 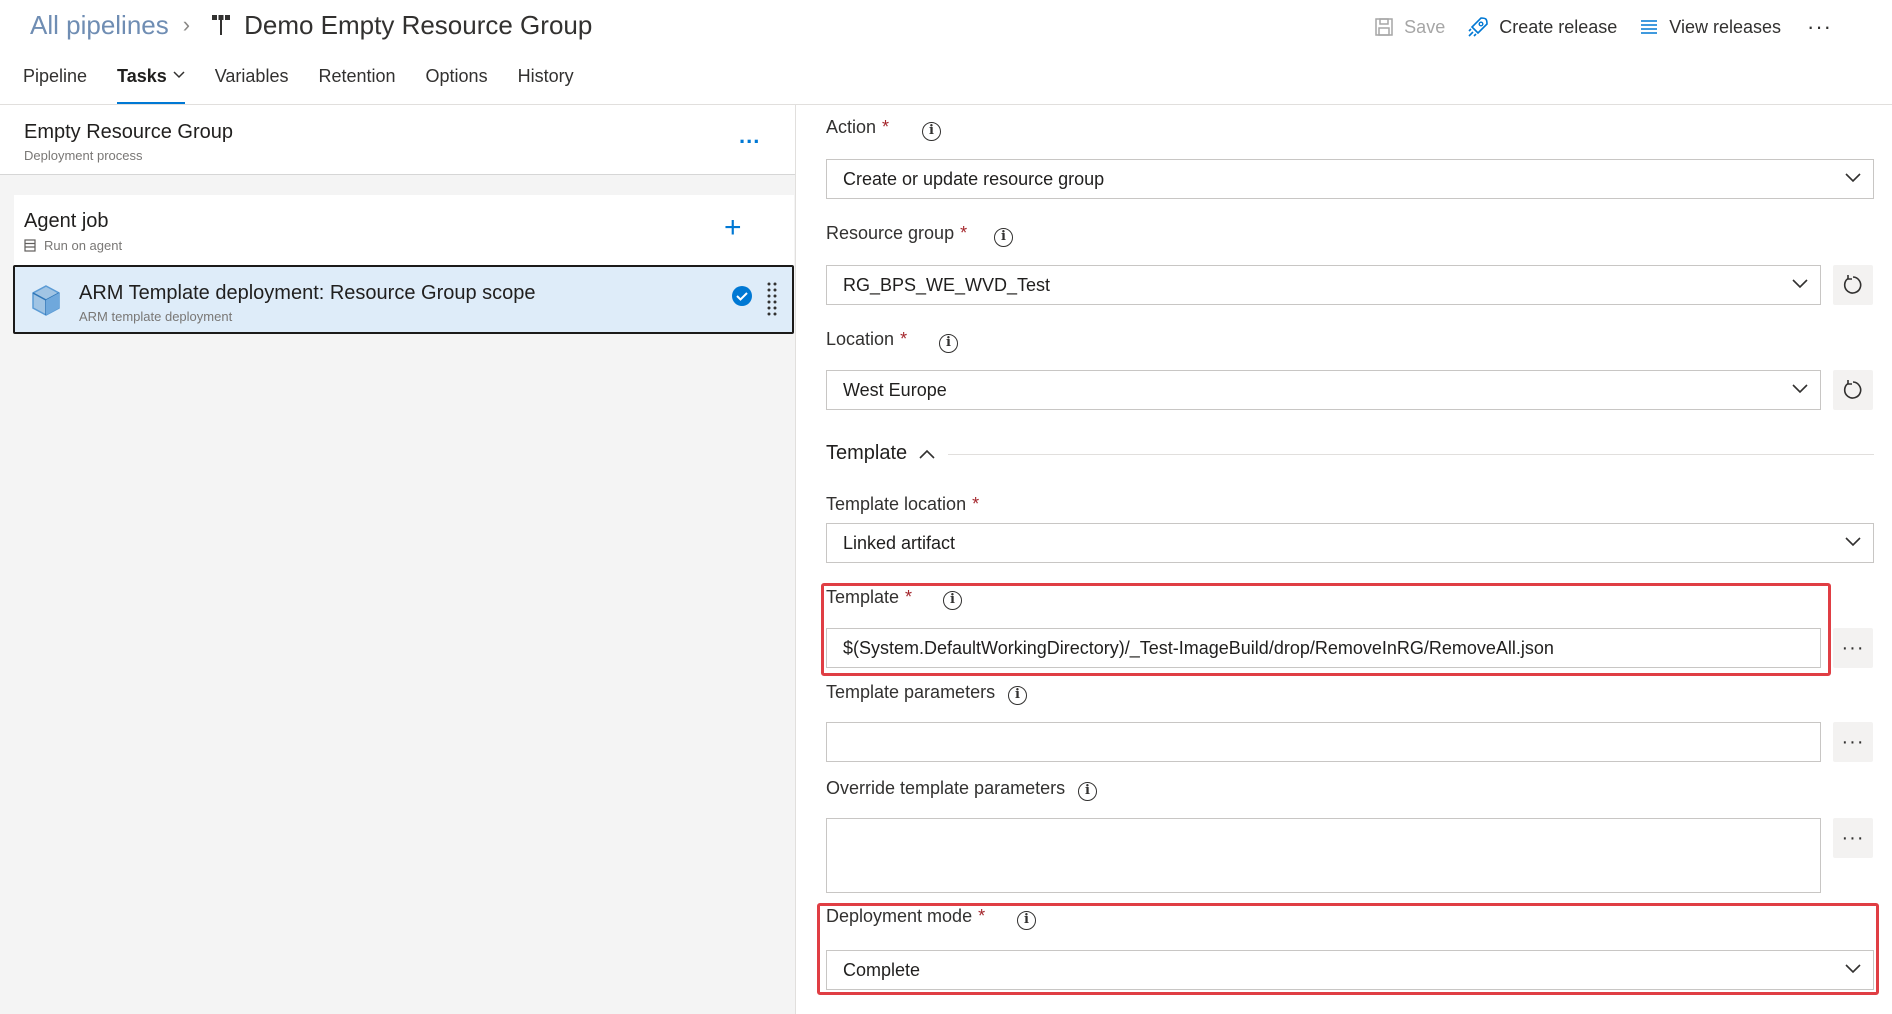 I want to click on template-parameters-label-text: Template parameters, so click(x=911, y=692).